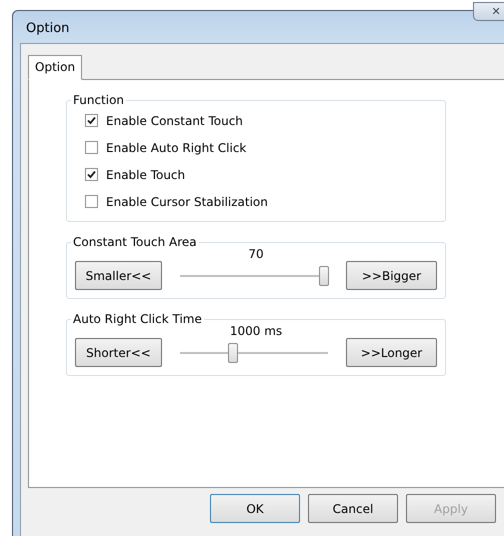  I want to click on group-title: Auto Right Click Time, so click(137, 319).